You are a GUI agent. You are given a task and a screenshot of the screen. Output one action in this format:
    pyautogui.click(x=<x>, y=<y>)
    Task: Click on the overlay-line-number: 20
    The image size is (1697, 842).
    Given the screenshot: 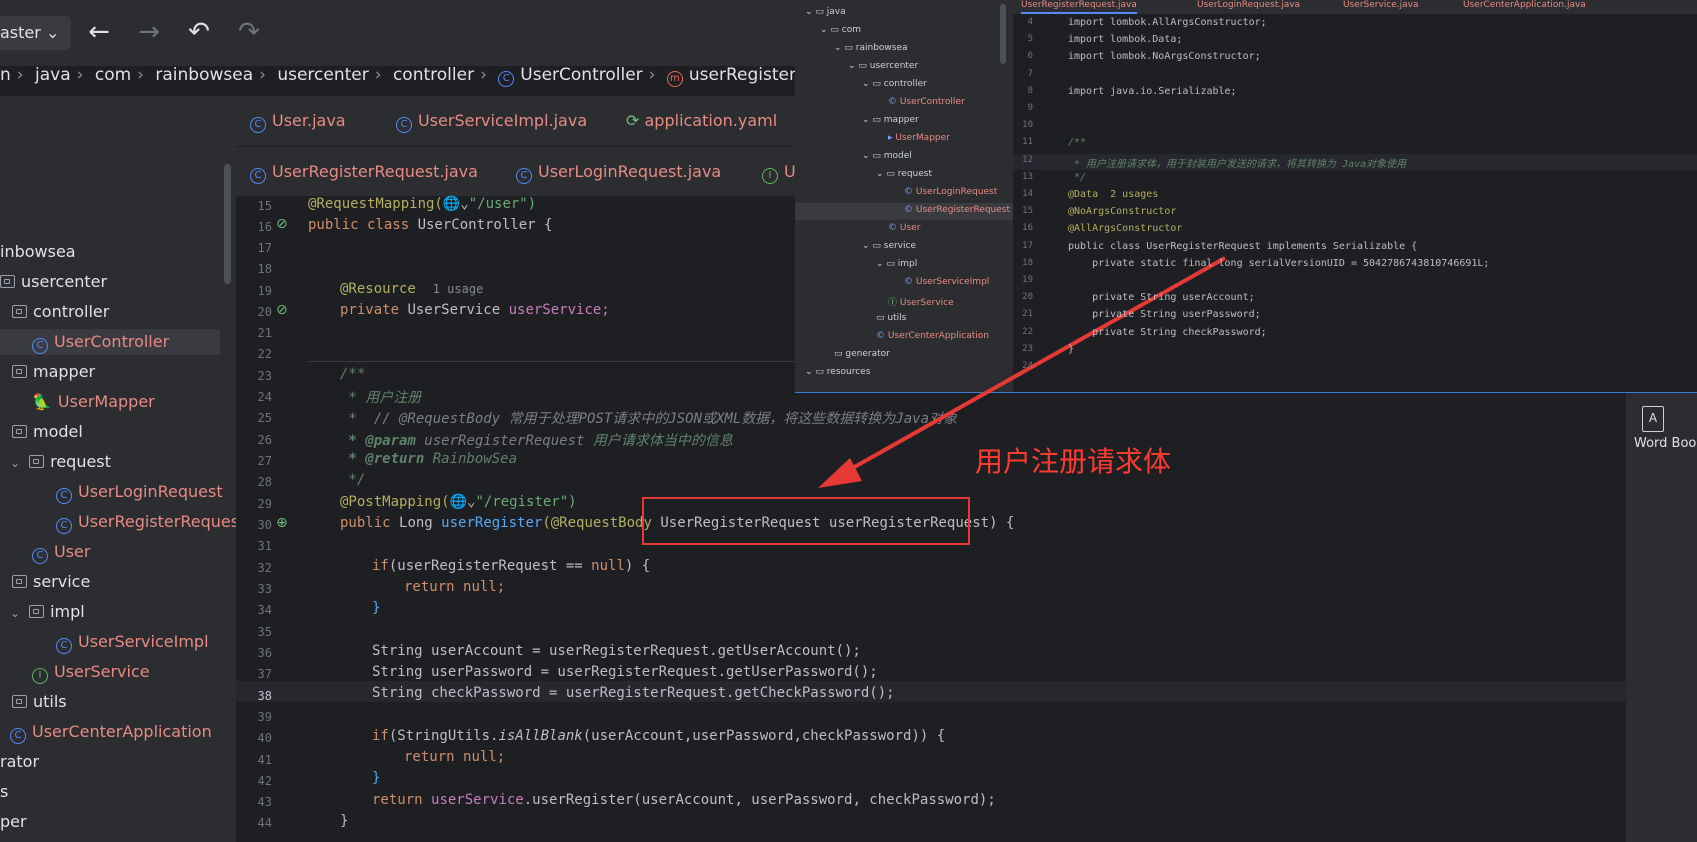 What is the action you would take?
    pyautogui.click(x=1027, y=297)
    